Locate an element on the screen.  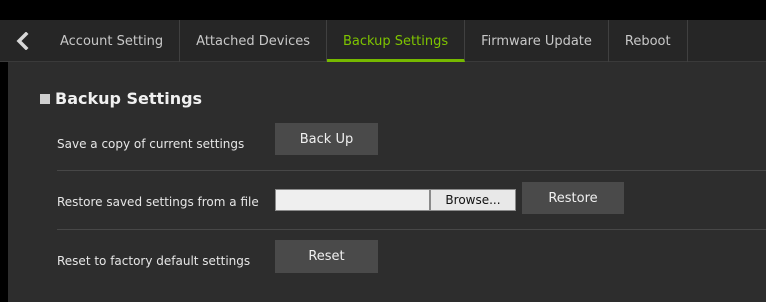
tab-attached-devices: Attached Devices is located at coordinates (253, 41).